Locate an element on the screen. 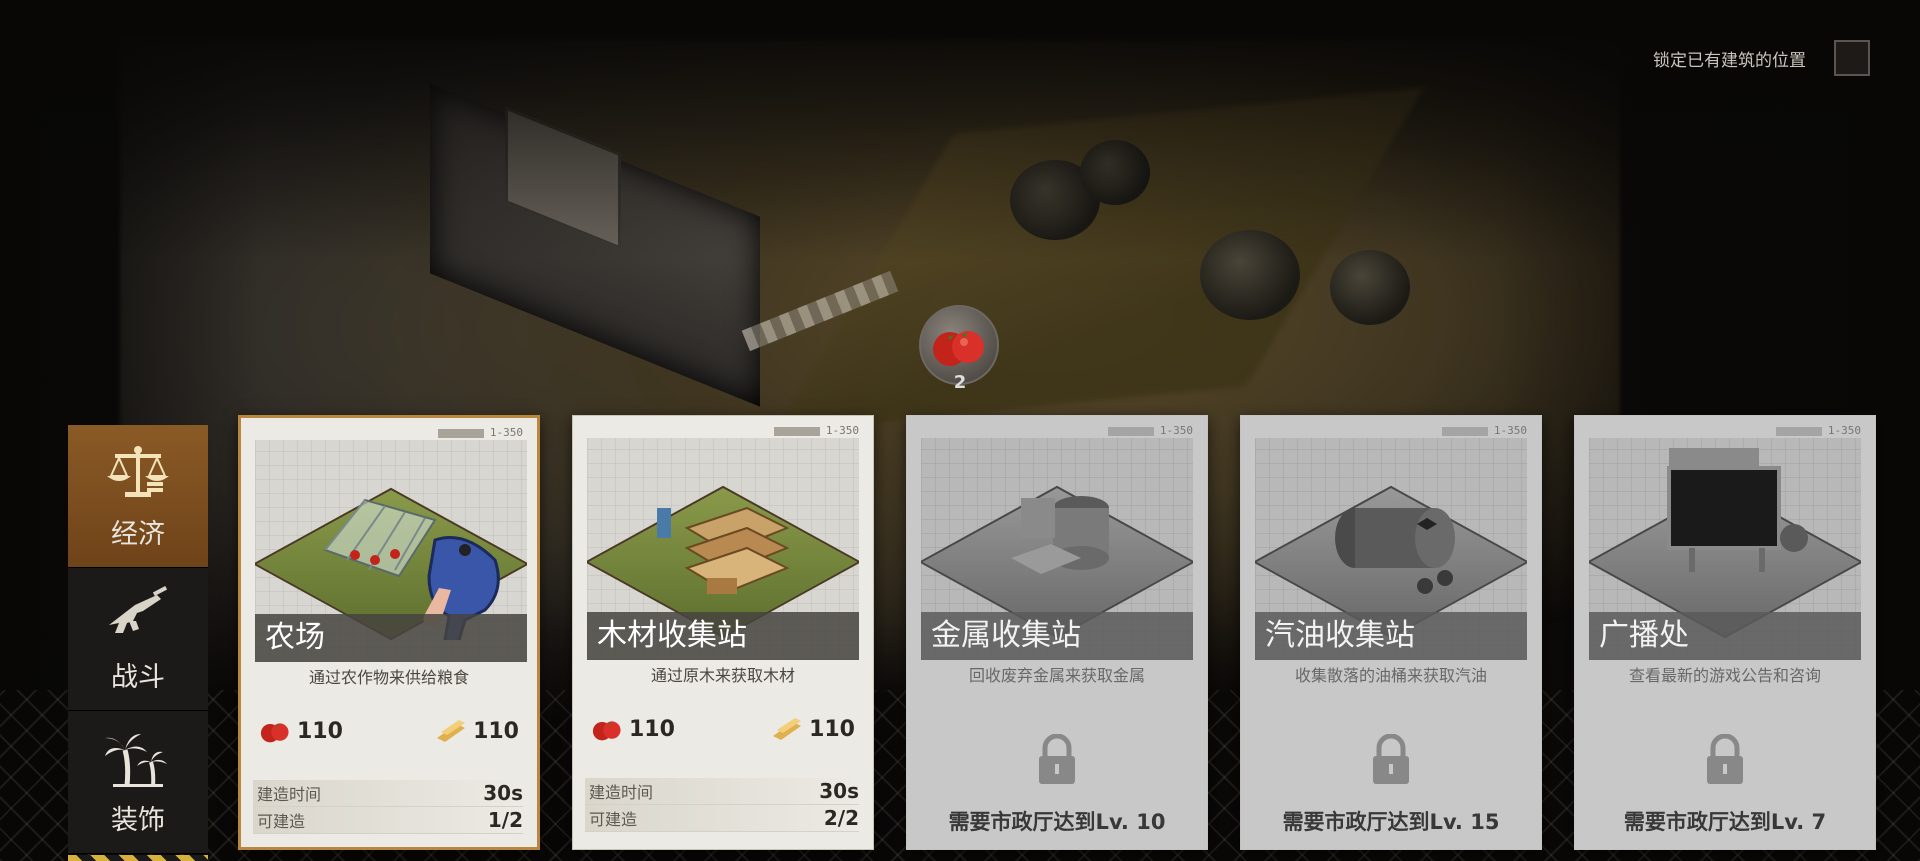 The image size is (1920, 861). category-economy-label: 经济 is located at coordinates (138, 534).